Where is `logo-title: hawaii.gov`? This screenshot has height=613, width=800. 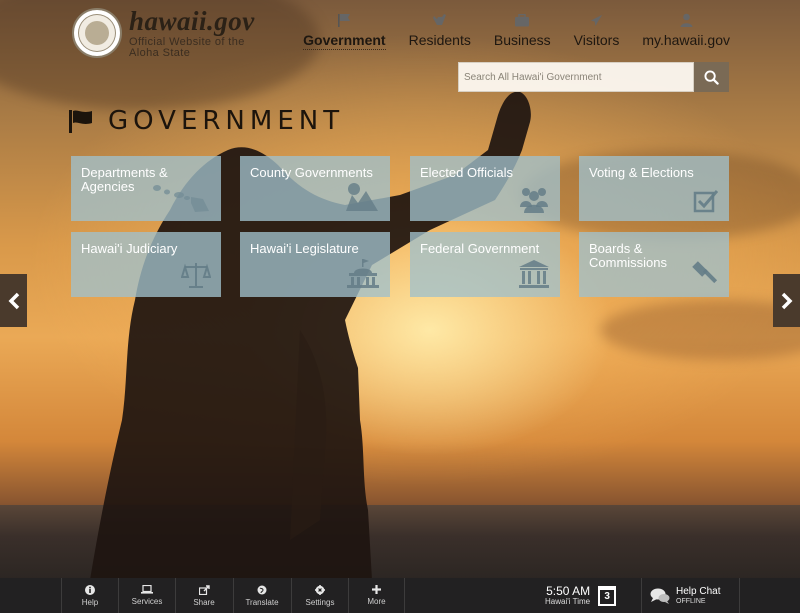 logo-title: hawaii.gov is located at coordinates (192, 21).